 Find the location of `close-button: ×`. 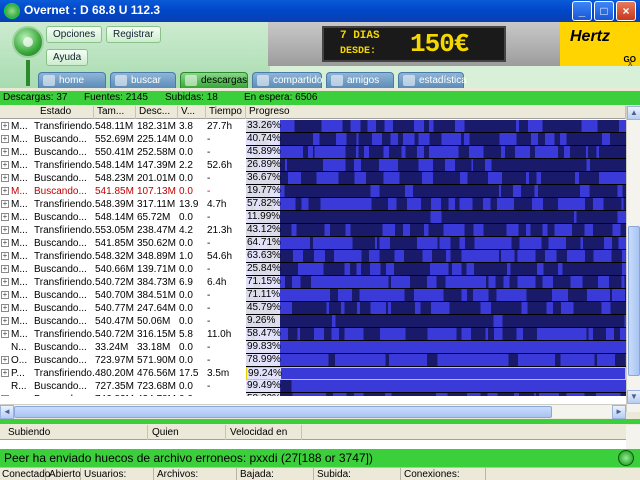

close-button: × is located at coordinates (626, 11).